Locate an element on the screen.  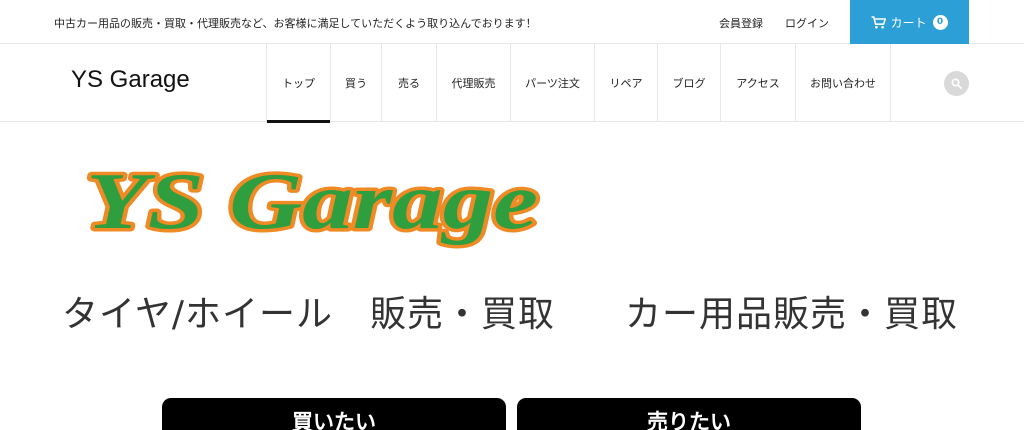
search-icon is located at coordinates (956, 83).